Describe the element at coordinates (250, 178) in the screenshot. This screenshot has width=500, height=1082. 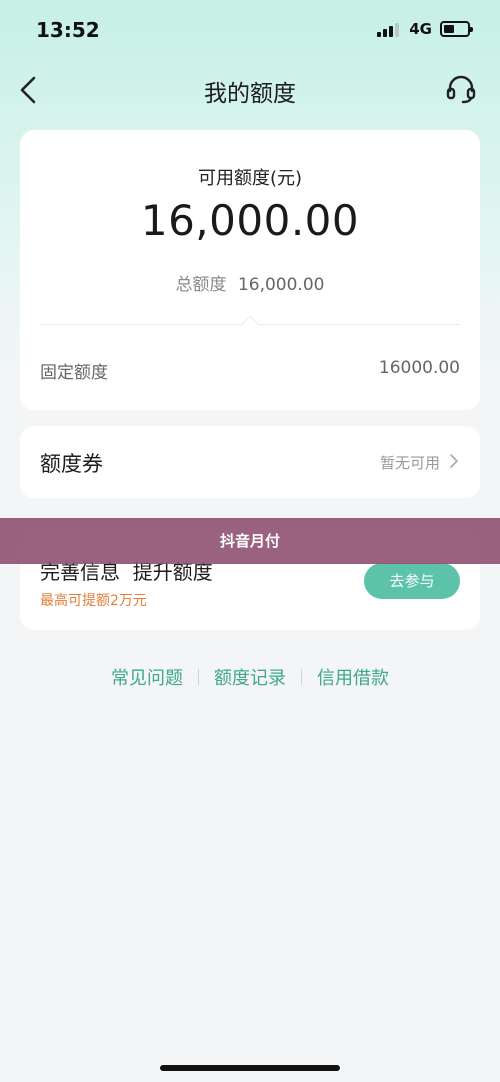
I see `available-quota-label: 可用额度(元)` at that location.